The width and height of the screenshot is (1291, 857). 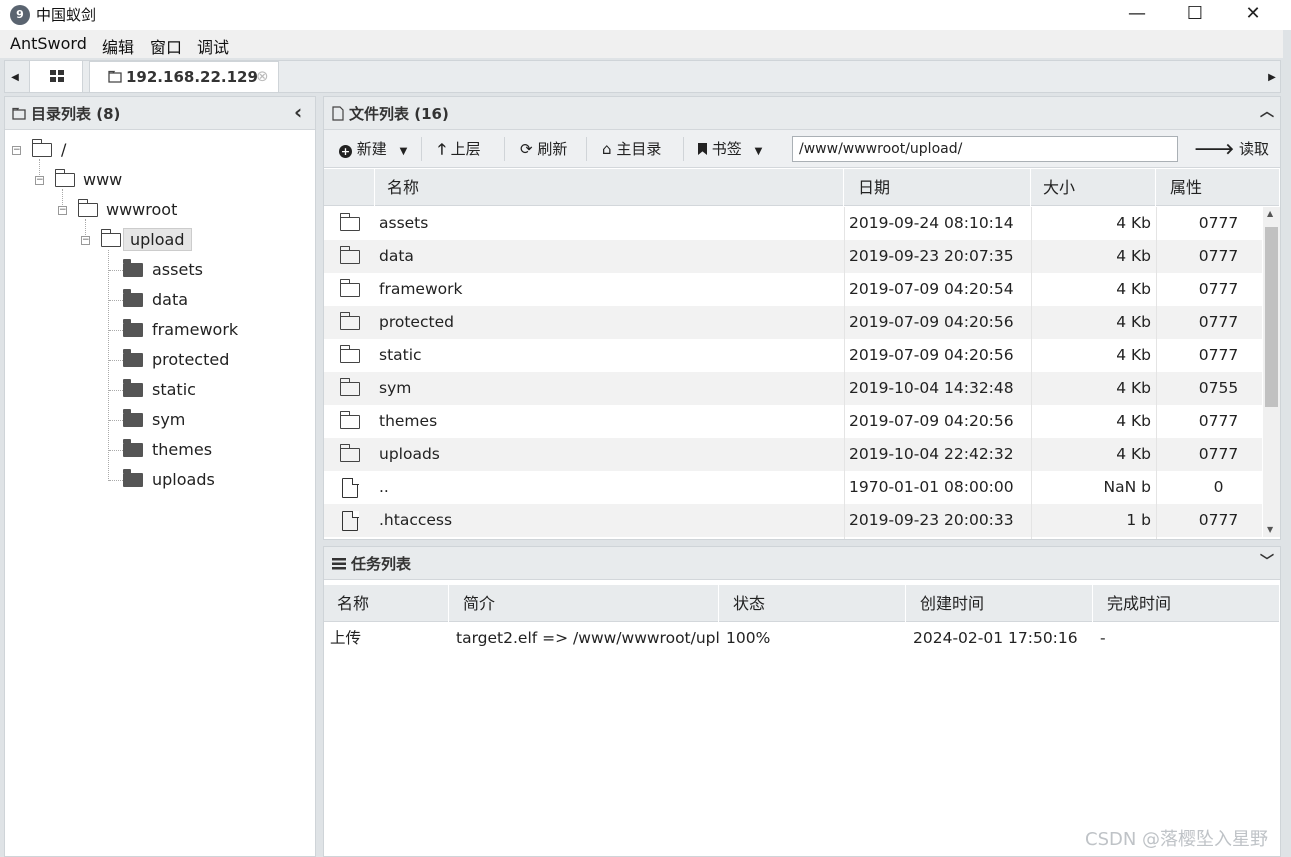 What do you see at coordinates (349, 187) in the screenshot?
I see `icon-column-header` at bounding box center [349, 187].